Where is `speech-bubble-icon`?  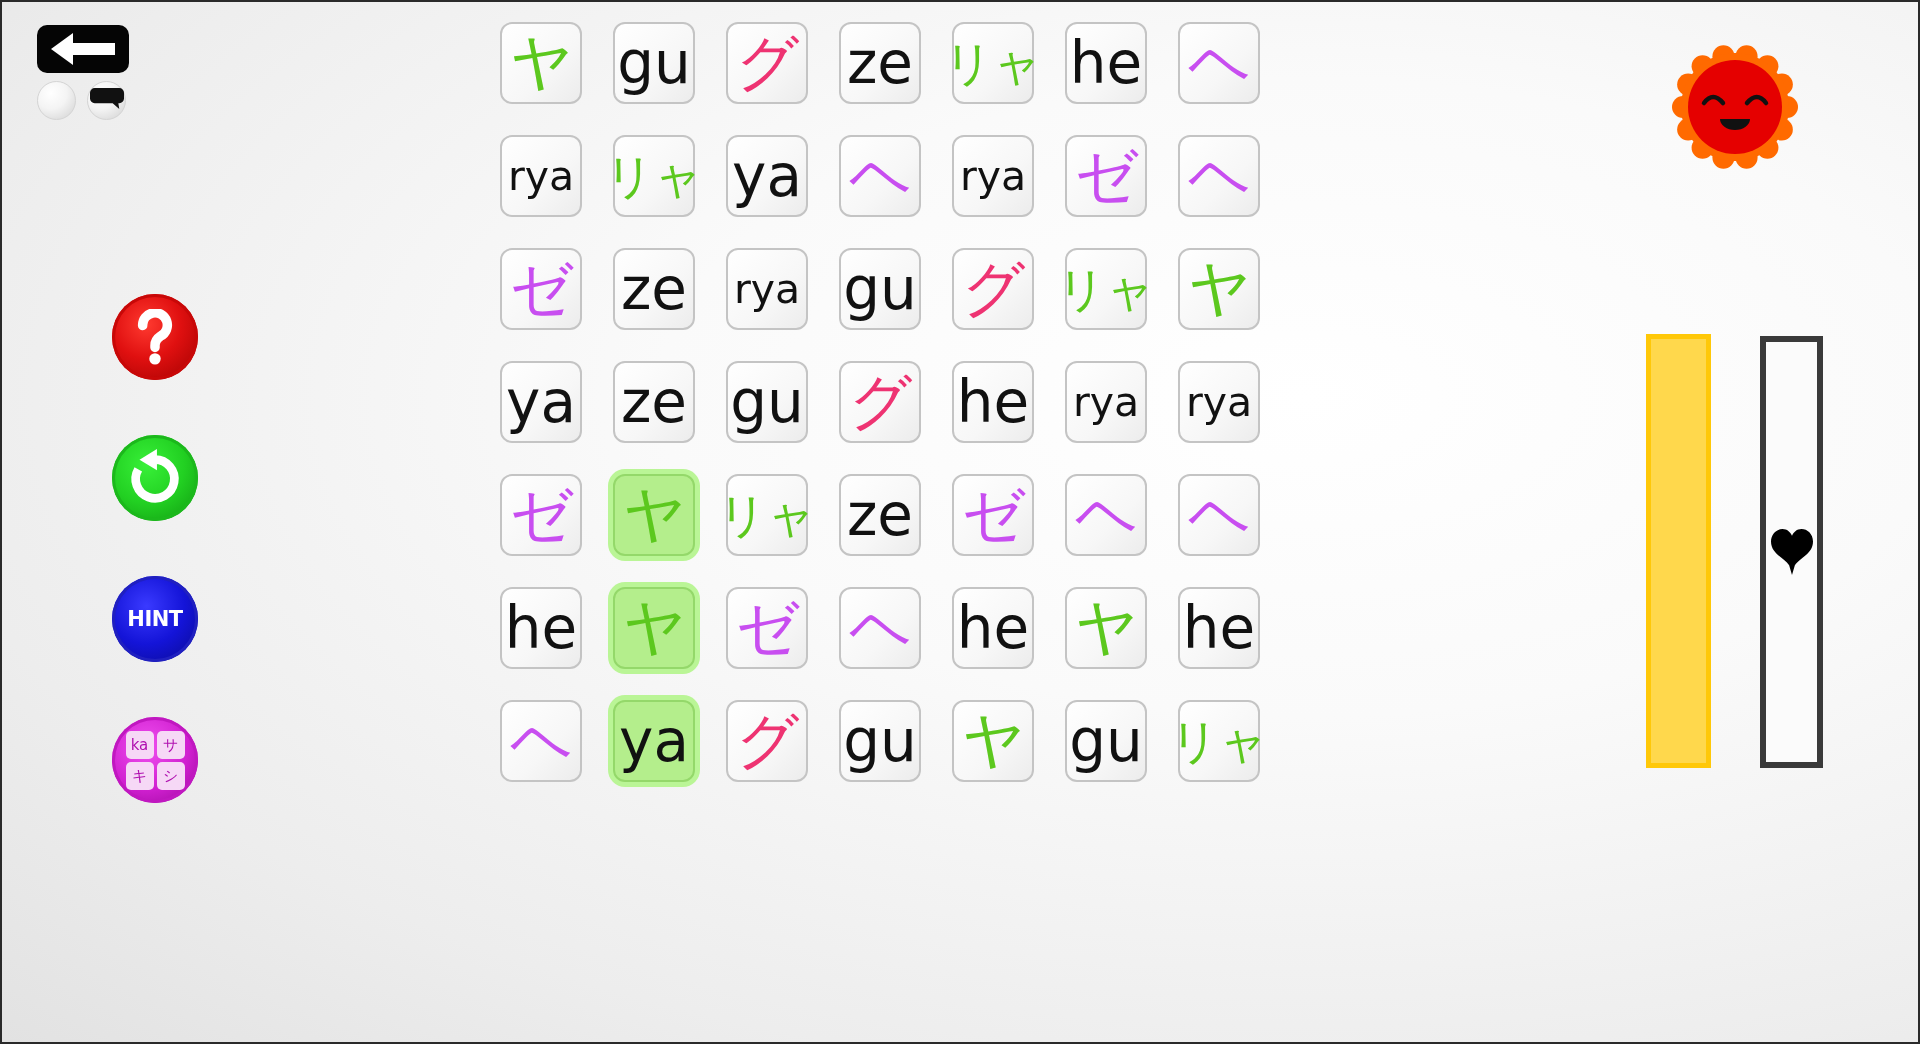
speech-bubble-icon is located at coordinates (106, 98).